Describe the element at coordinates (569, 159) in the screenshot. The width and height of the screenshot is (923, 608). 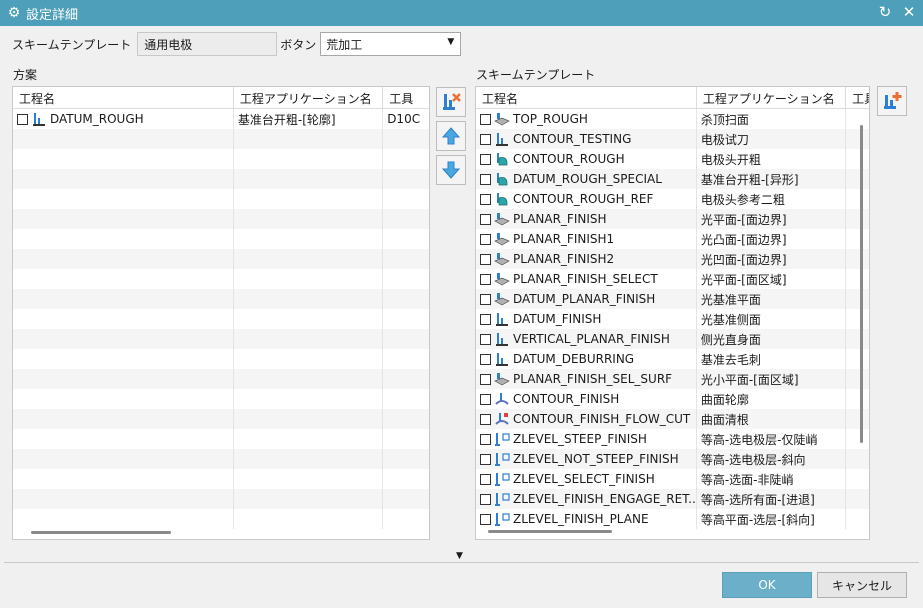
I see `process-name: CONTOUR_ROUGH` at that location.